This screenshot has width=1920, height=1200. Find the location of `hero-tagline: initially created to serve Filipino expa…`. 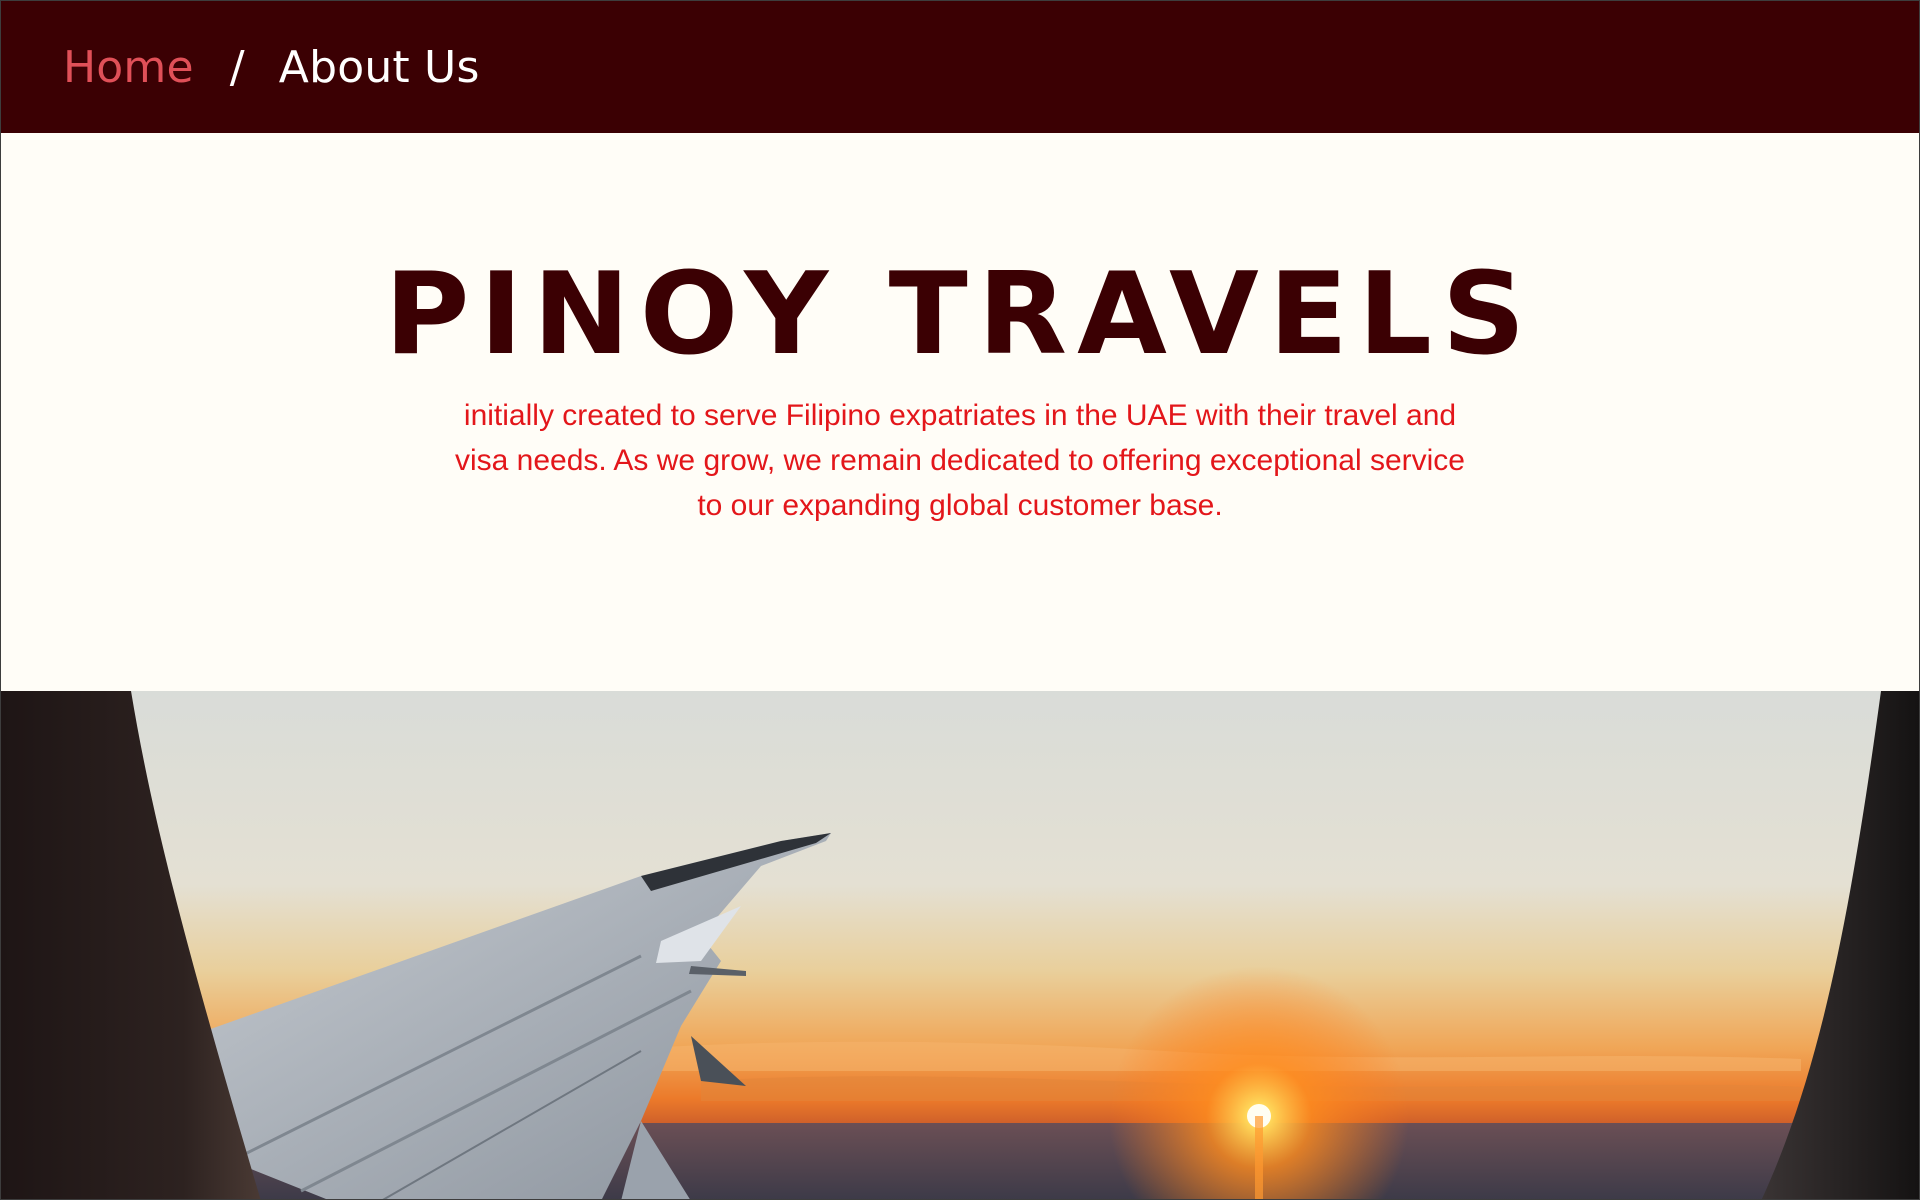

hero-tagline: initially created to serve Filipino expa… is located at coordinates (959, 460).